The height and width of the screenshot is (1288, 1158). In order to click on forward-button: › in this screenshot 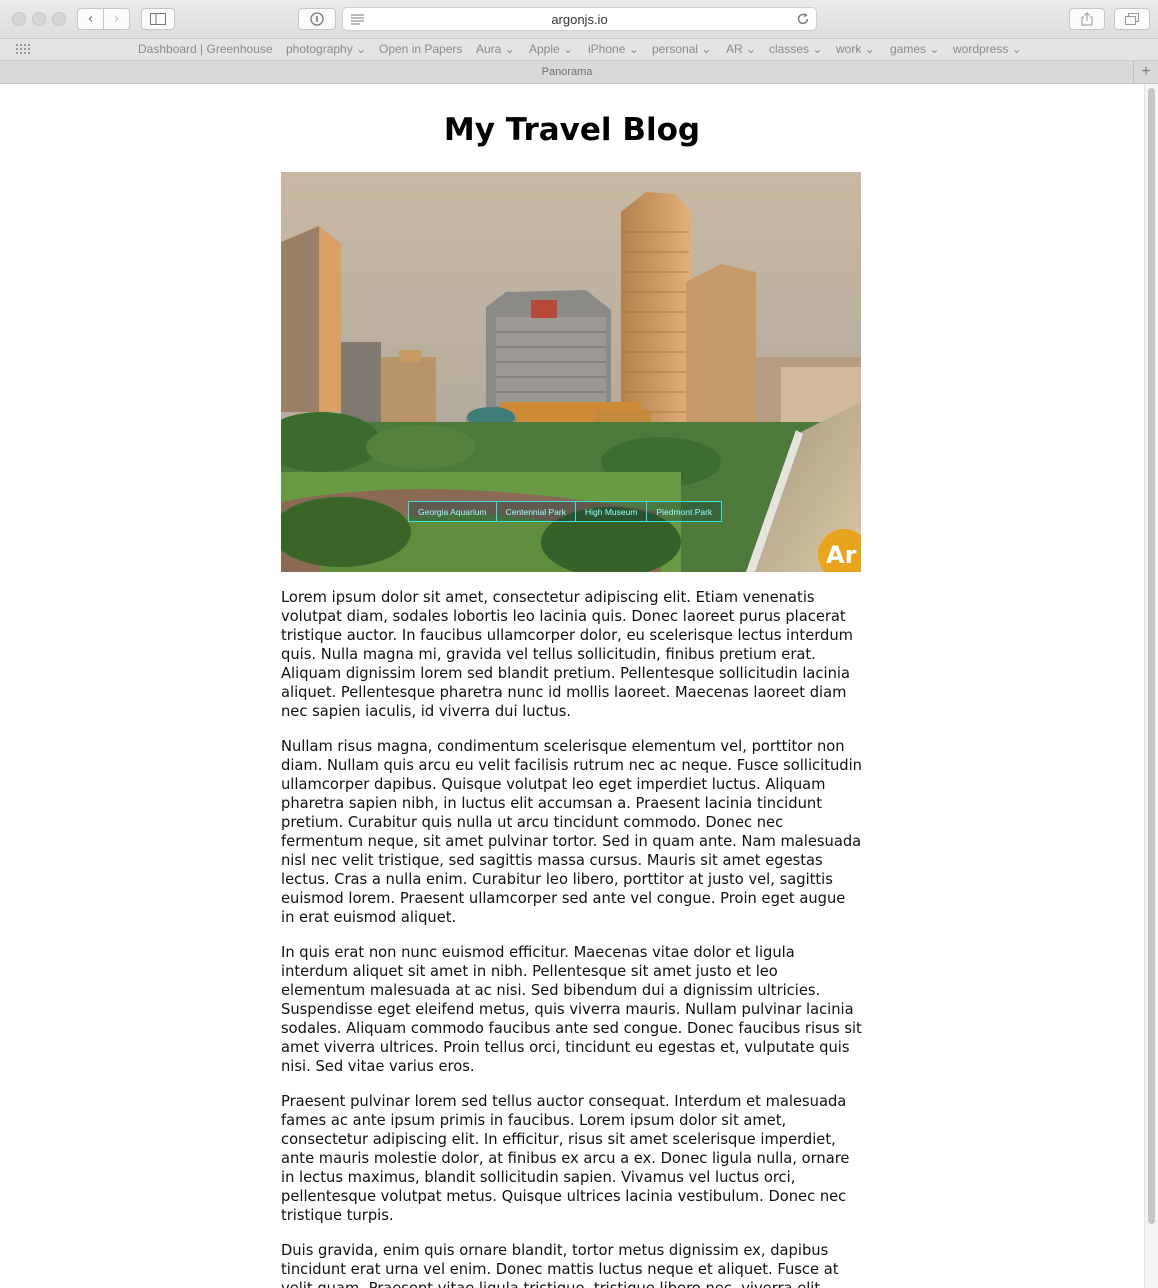, I will do `click(116, 19)`.